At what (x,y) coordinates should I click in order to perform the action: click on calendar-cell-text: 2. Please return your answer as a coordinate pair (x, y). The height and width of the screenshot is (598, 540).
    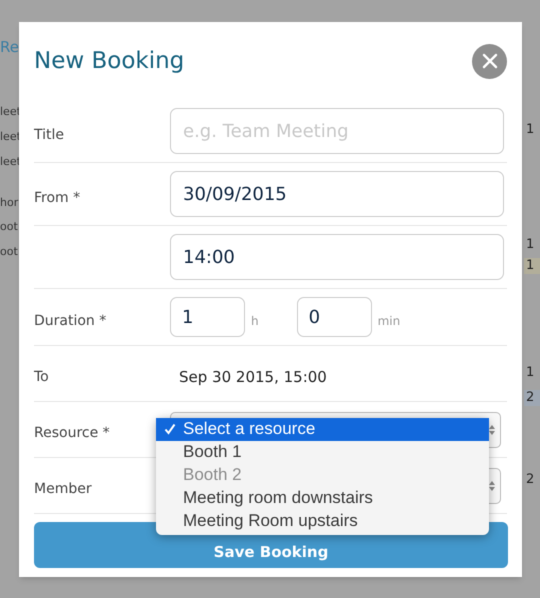
    Looking at the image, I should click on (530, 480).